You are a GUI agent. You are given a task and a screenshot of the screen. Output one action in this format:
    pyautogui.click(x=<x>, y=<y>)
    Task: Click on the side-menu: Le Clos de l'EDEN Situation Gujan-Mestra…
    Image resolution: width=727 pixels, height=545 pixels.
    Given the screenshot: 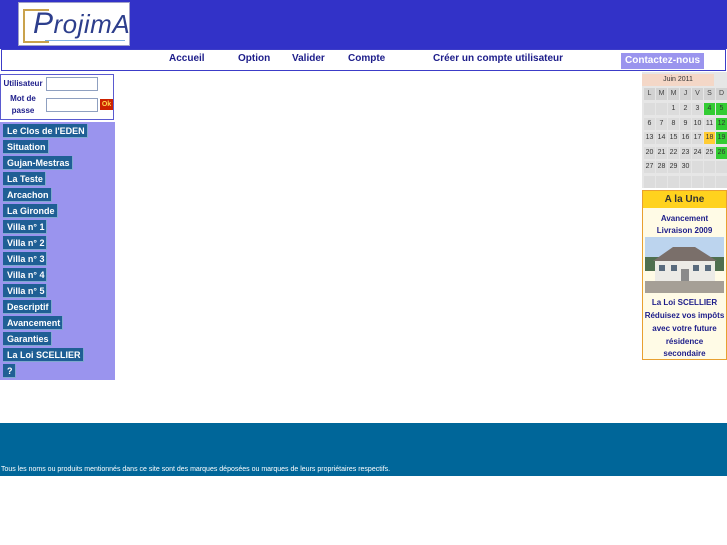 What is the action you would take?
    pyautogui.click(x=57, y=251)
    